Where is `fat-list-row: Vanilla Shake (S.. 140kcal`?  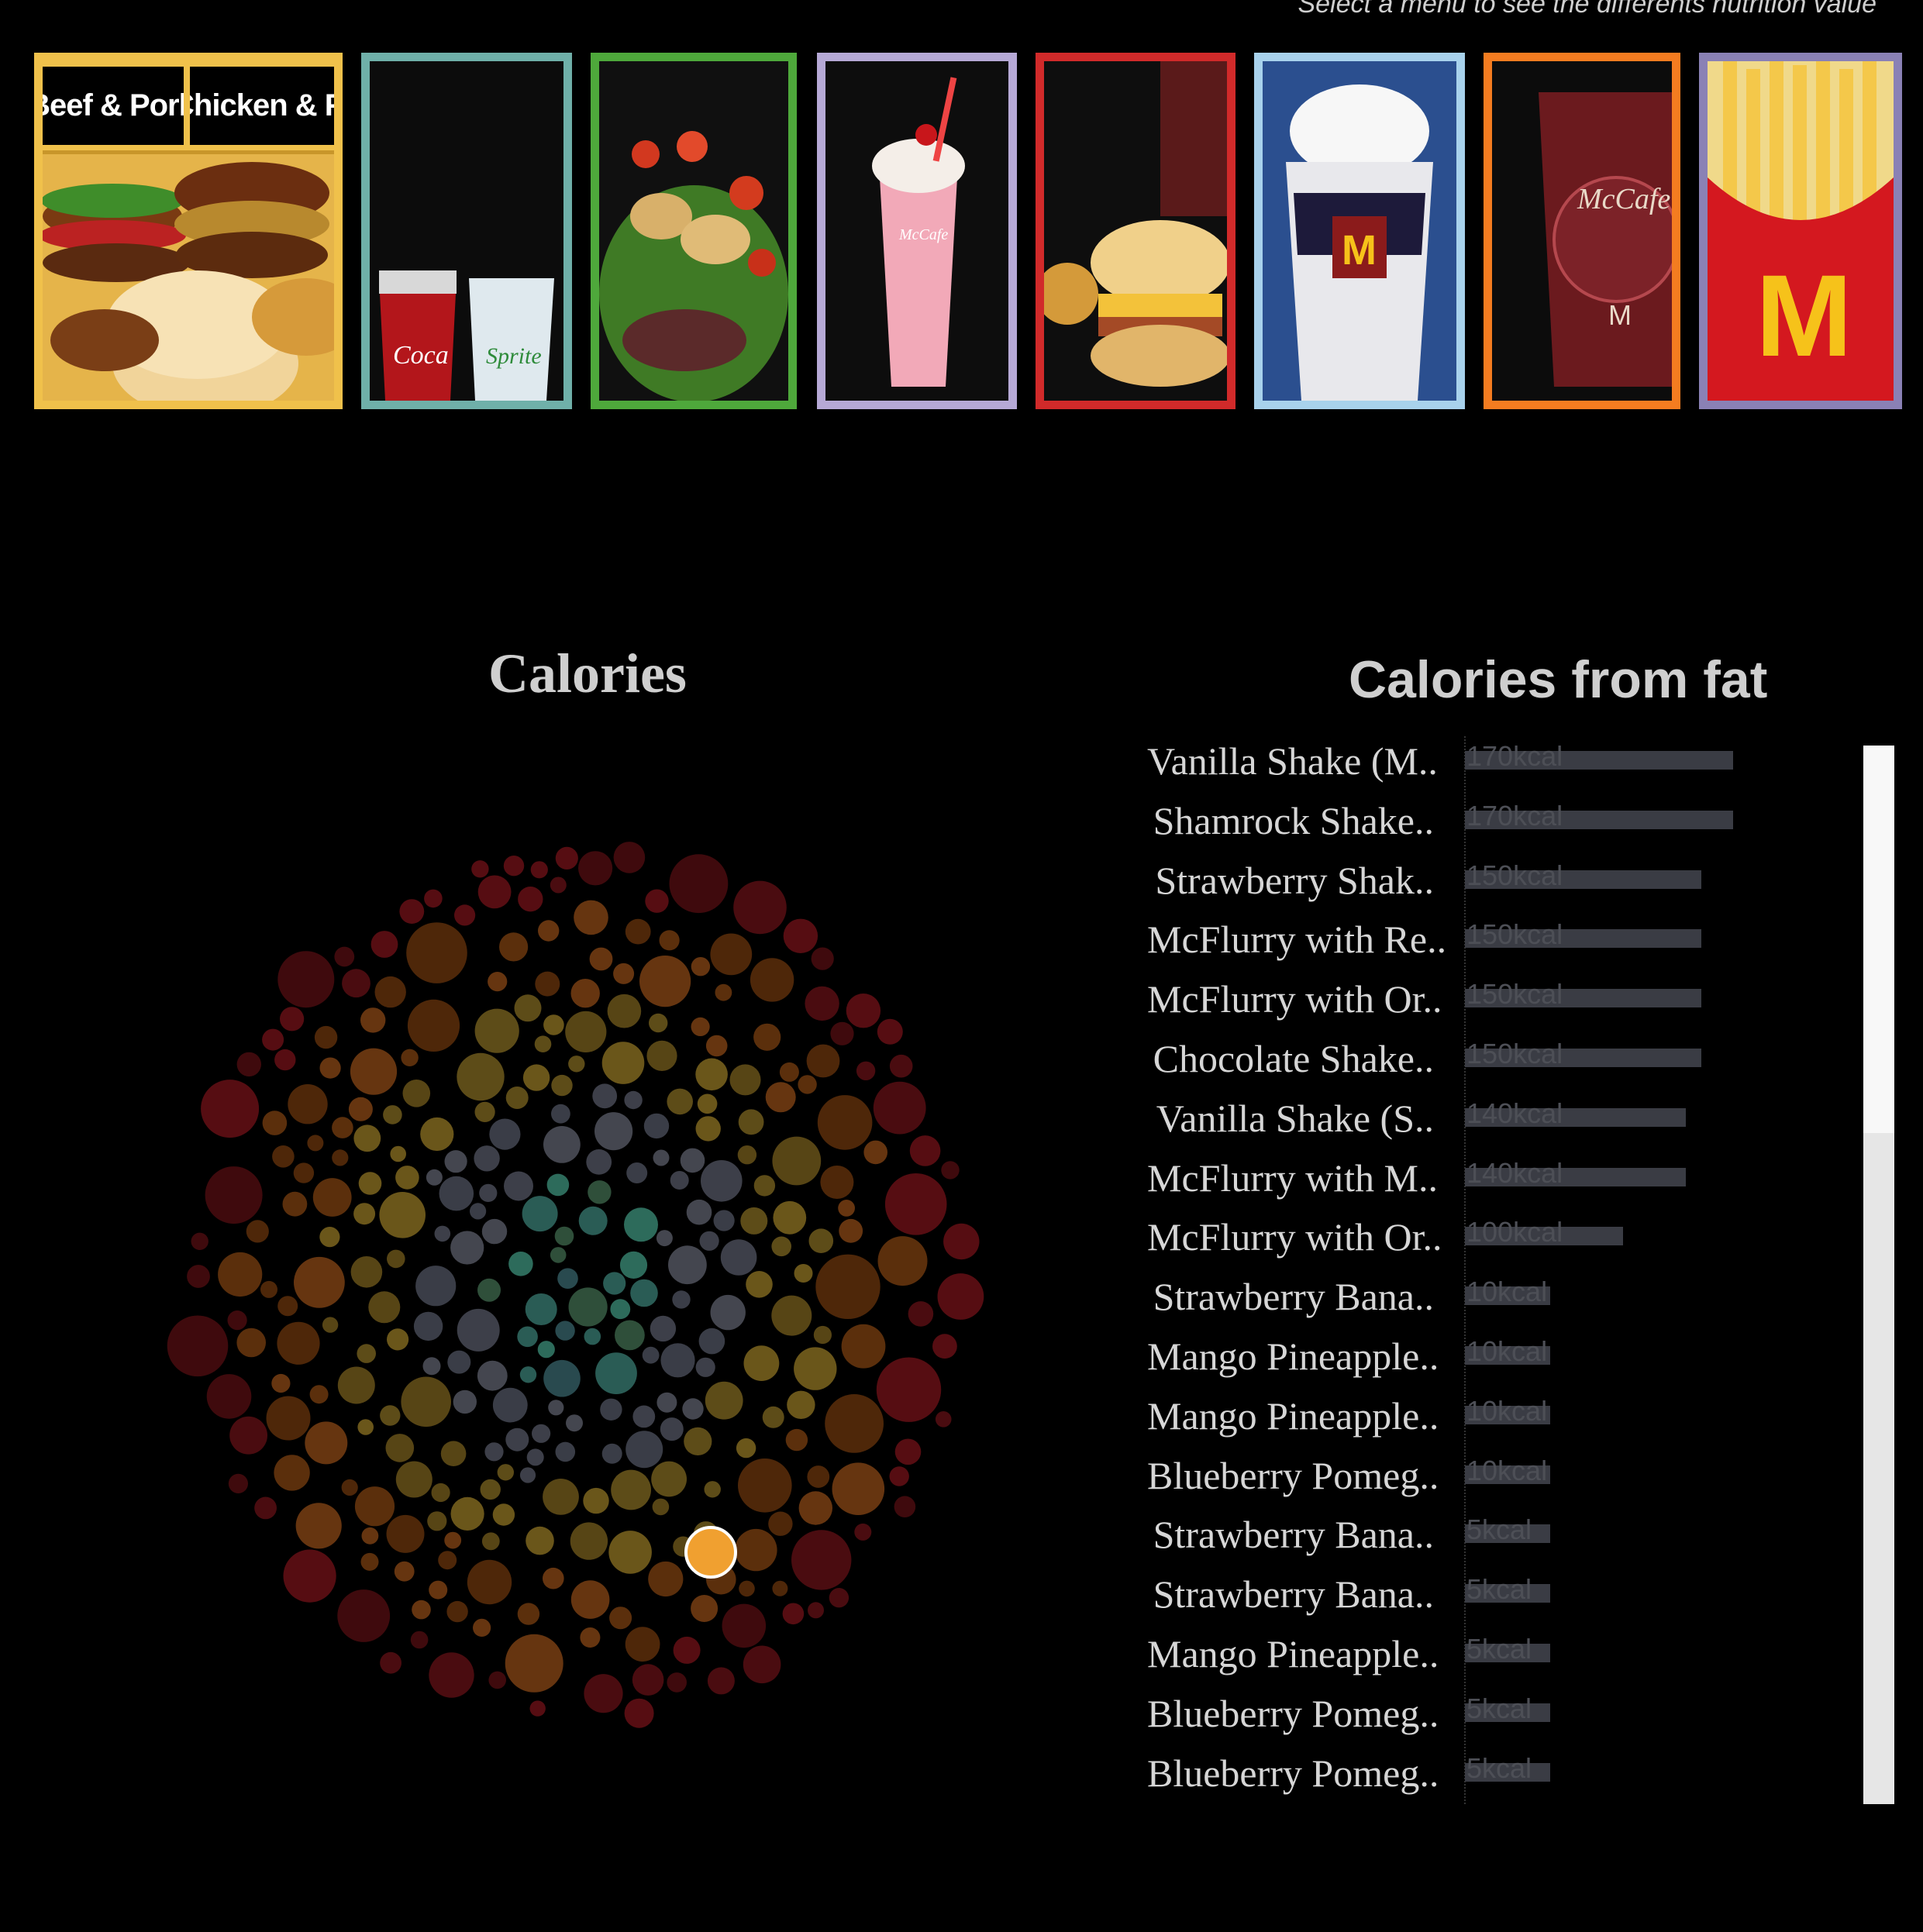
fat-list-row: Vanilla Shake (S.. 140kcal is located at coordinates (1442, 1119).